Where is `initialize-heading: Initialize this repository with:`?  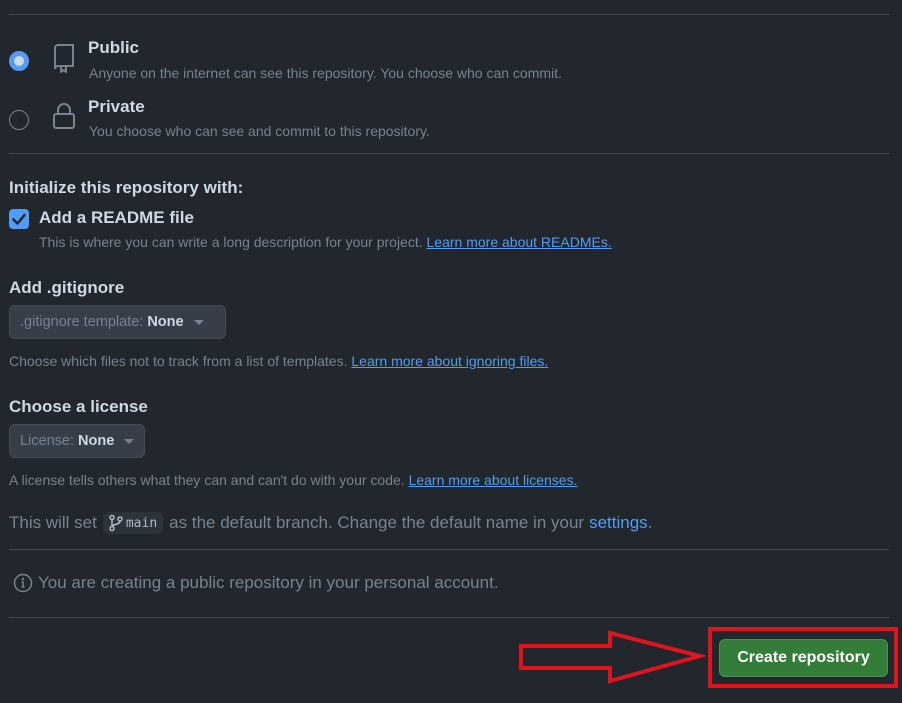
initialize-heading: Initialize this repository with: is located at coordinates (126, 187).